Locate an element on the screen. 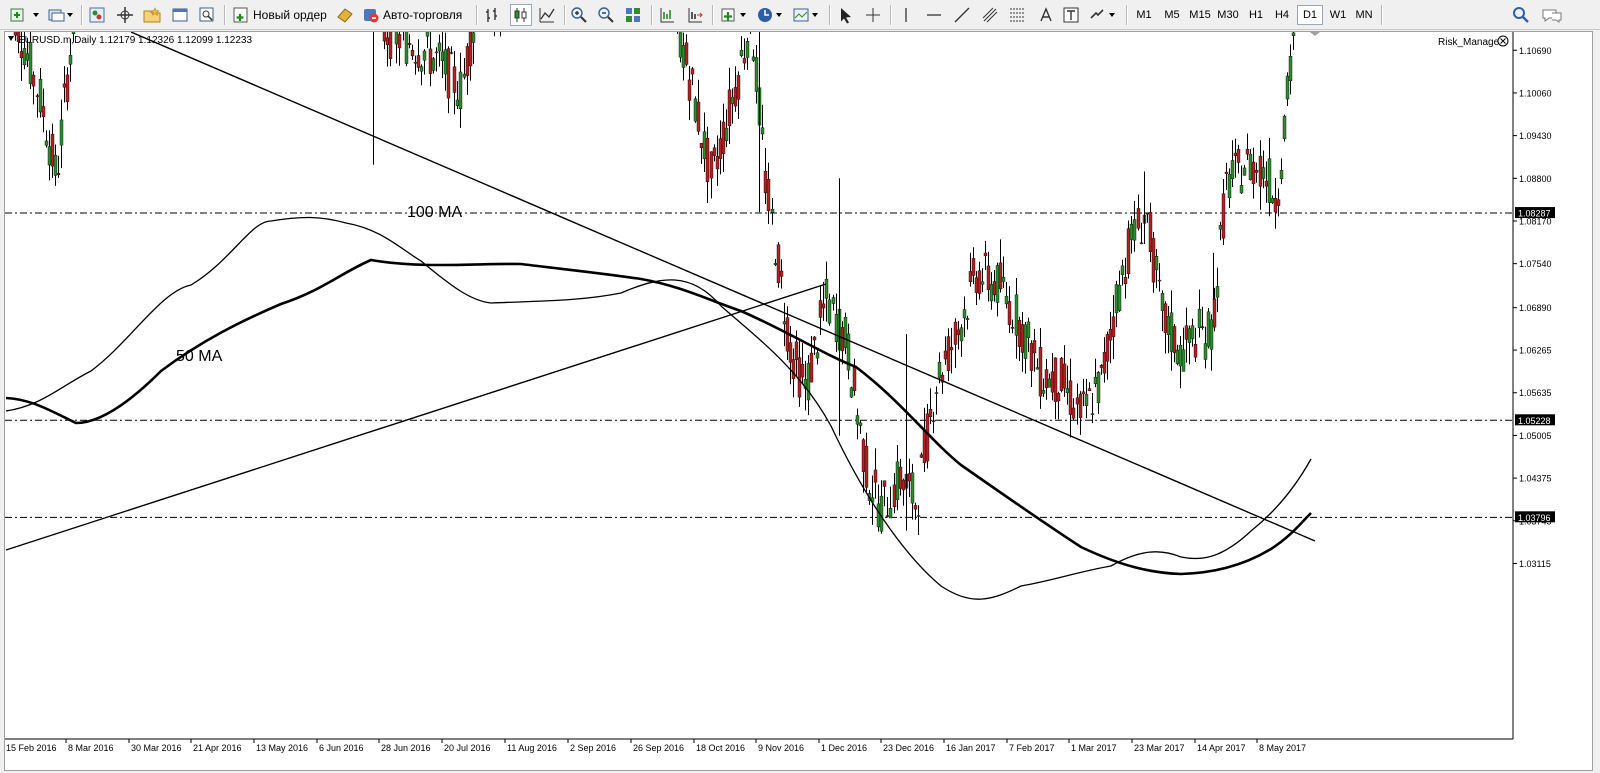  crosshair-button is located at coordinates (874, 15).